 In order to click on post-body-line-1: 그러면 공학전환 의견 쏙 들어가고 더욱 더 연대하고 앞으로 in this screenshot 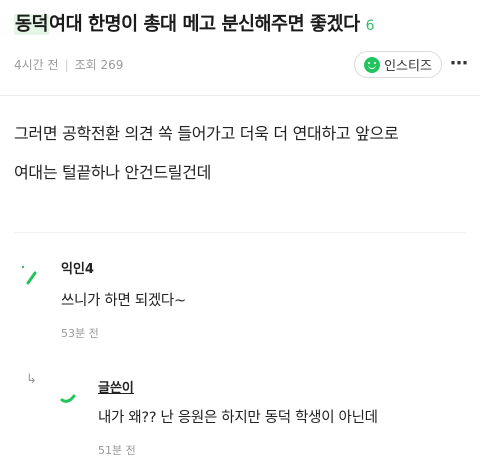, I will do `click(206, 133)`.